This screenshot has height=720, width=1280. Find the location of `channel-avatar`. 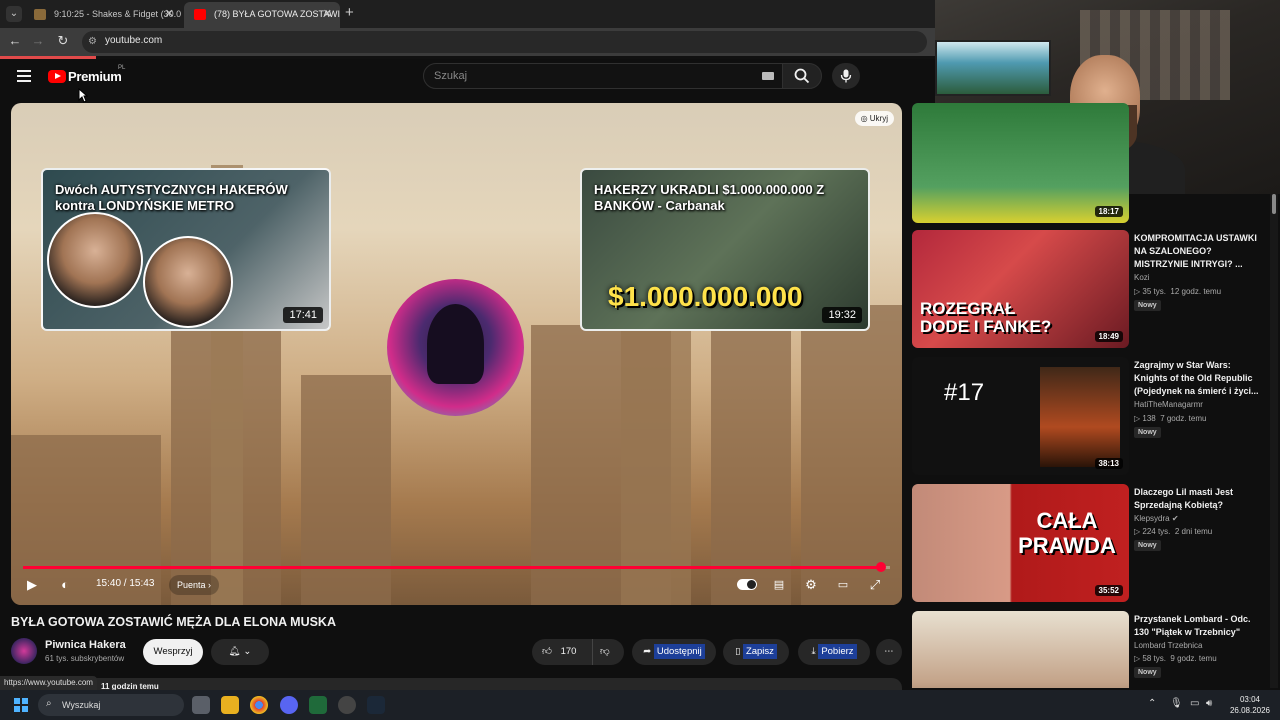

channel-avatar is located at coordinates (24, 651).